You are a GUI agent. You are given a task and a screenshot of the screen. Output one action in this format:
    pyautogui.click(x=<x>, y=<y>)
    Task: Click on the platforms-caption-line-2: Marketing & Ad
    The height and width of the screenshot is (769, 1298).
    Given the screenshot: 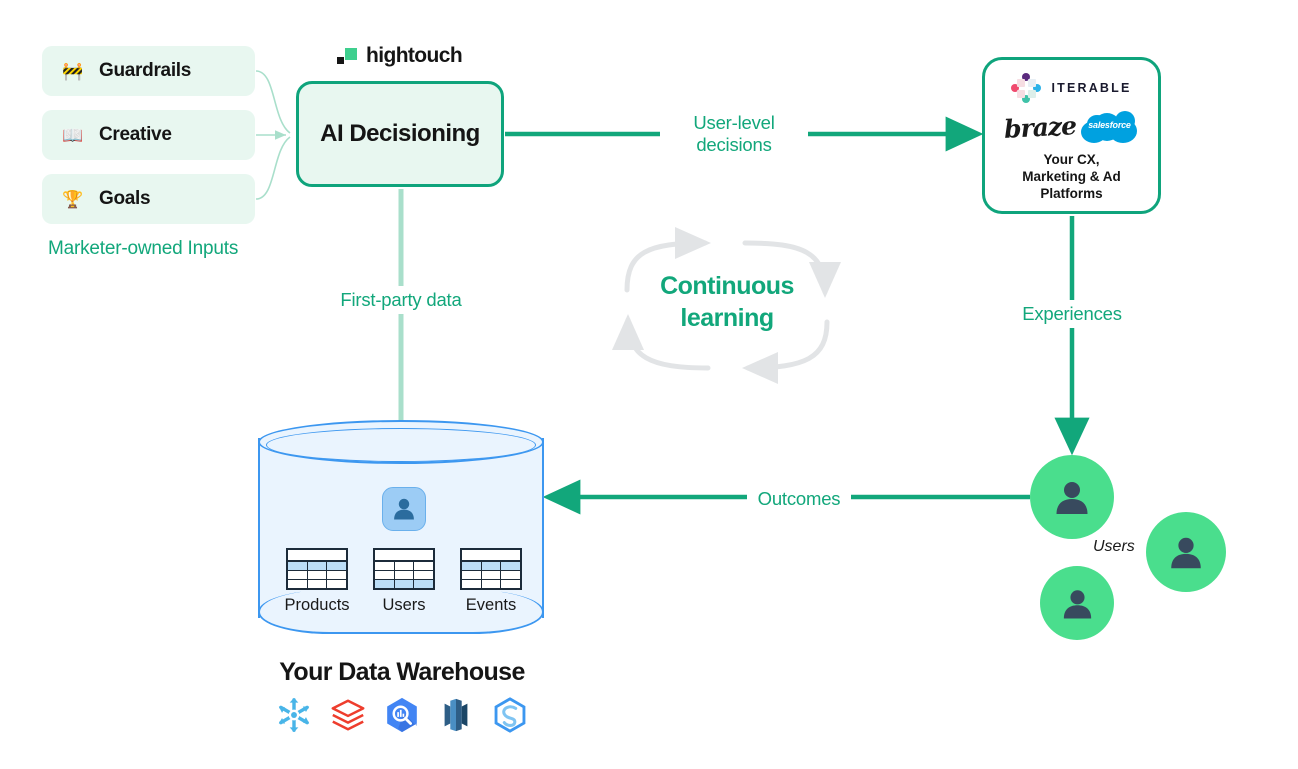 What is the action you would take?
    pyautogui.click(x=1071, y=176)
    